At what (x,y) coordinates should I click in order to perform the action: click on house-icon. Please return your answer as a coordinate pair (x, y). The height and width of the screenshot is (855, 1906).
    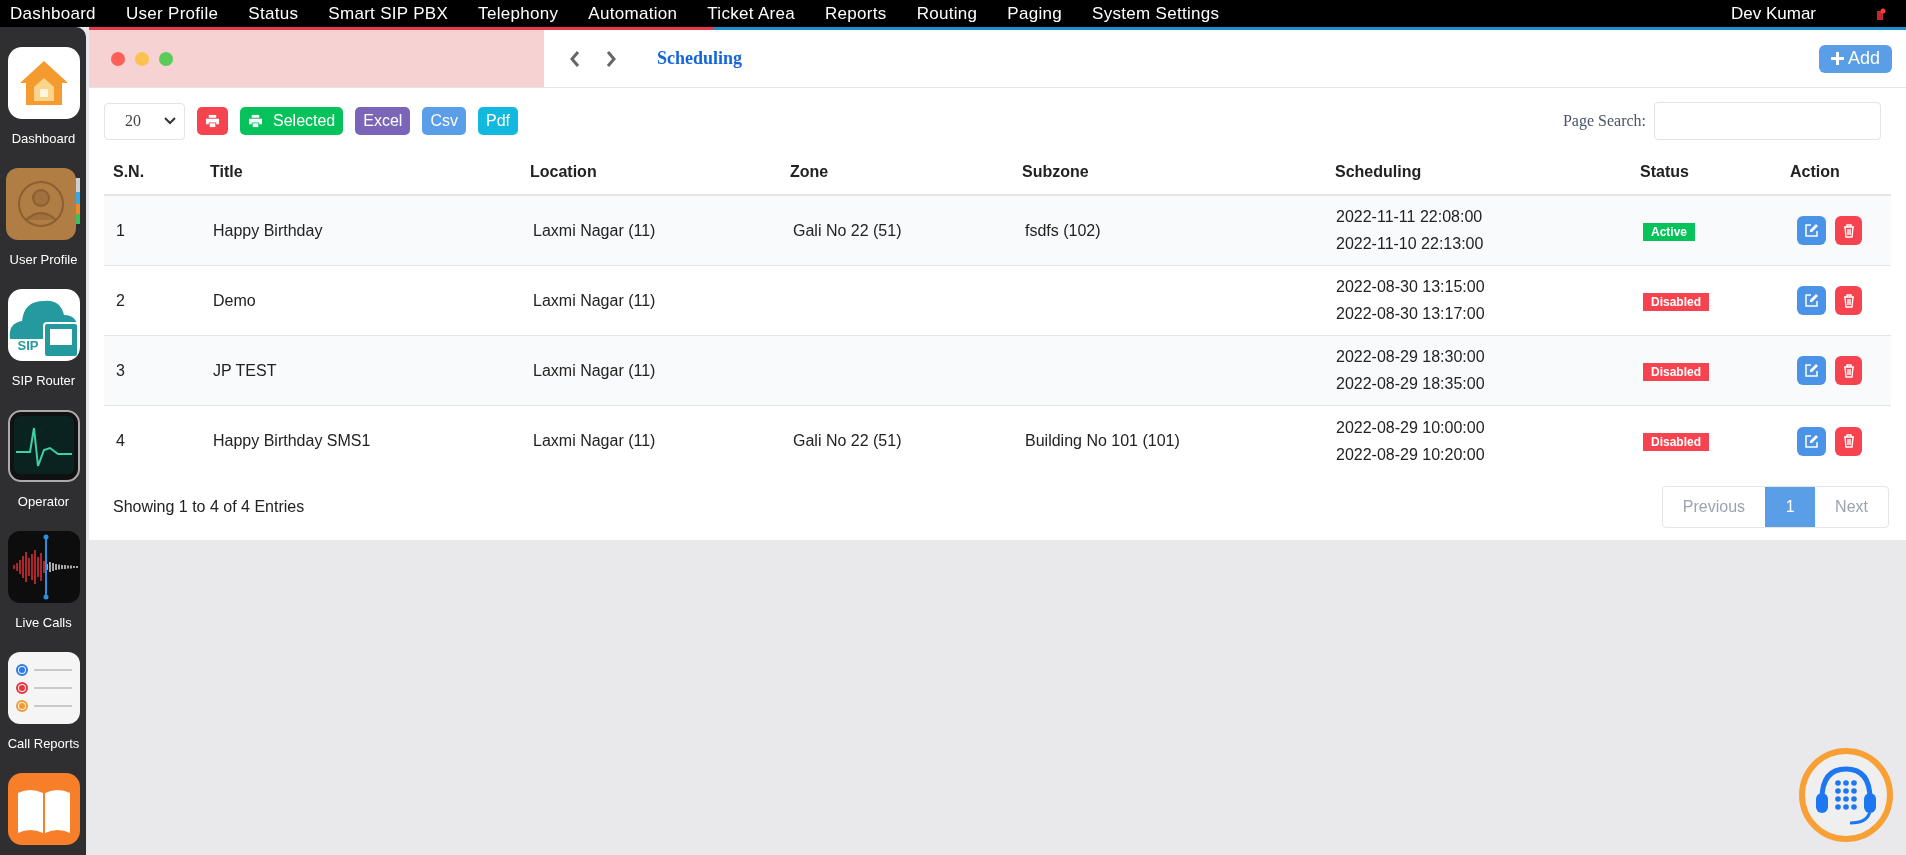
    Looking at the image, I should click on (43, 83).